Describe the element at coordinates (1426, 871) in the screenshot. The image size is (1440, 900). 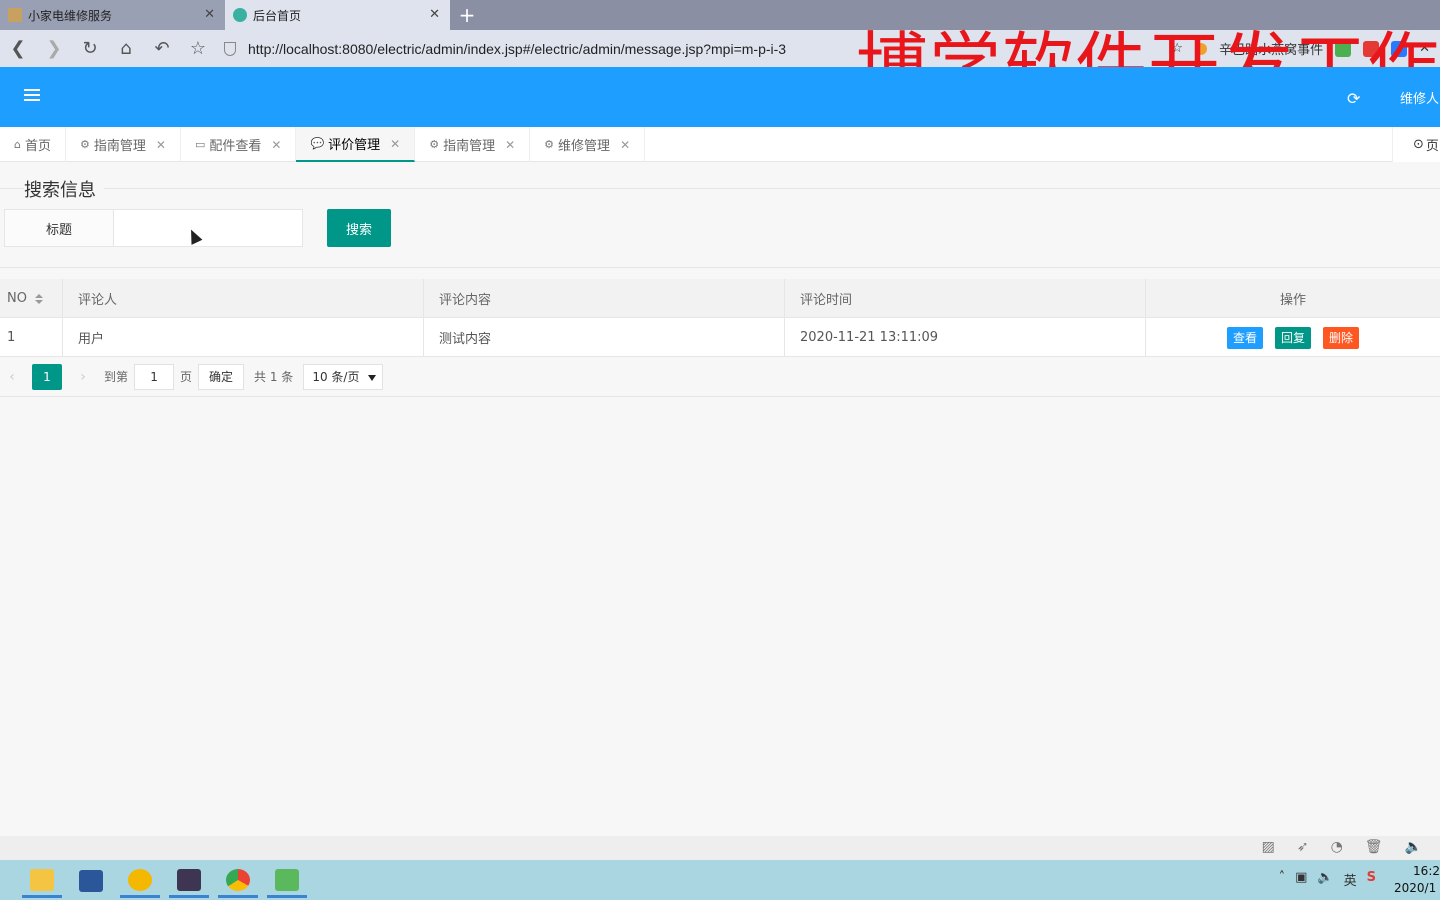
I see `clock-time: 16:2` at that location.